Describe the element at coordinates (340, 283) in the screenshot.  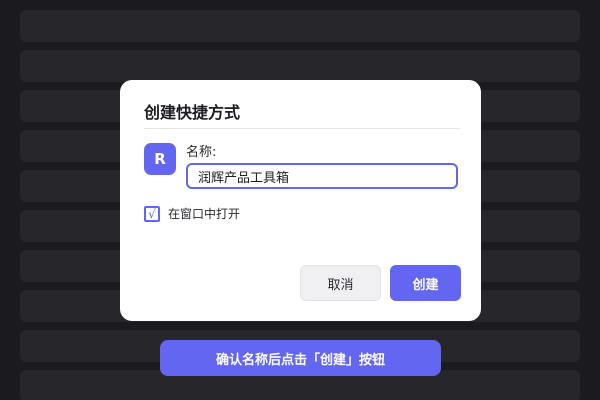
I see `cancel-button: 取消` at that location.